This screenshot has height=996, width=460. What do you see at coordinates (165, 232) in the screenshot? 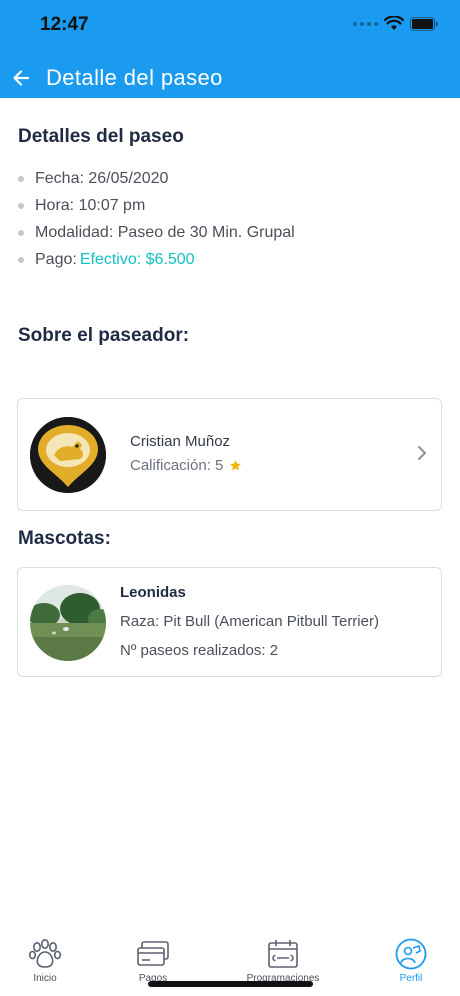
I see `mode-text: Modalidad: Paseo de 30 Min. Grupal` at bounding box center [165, 232].